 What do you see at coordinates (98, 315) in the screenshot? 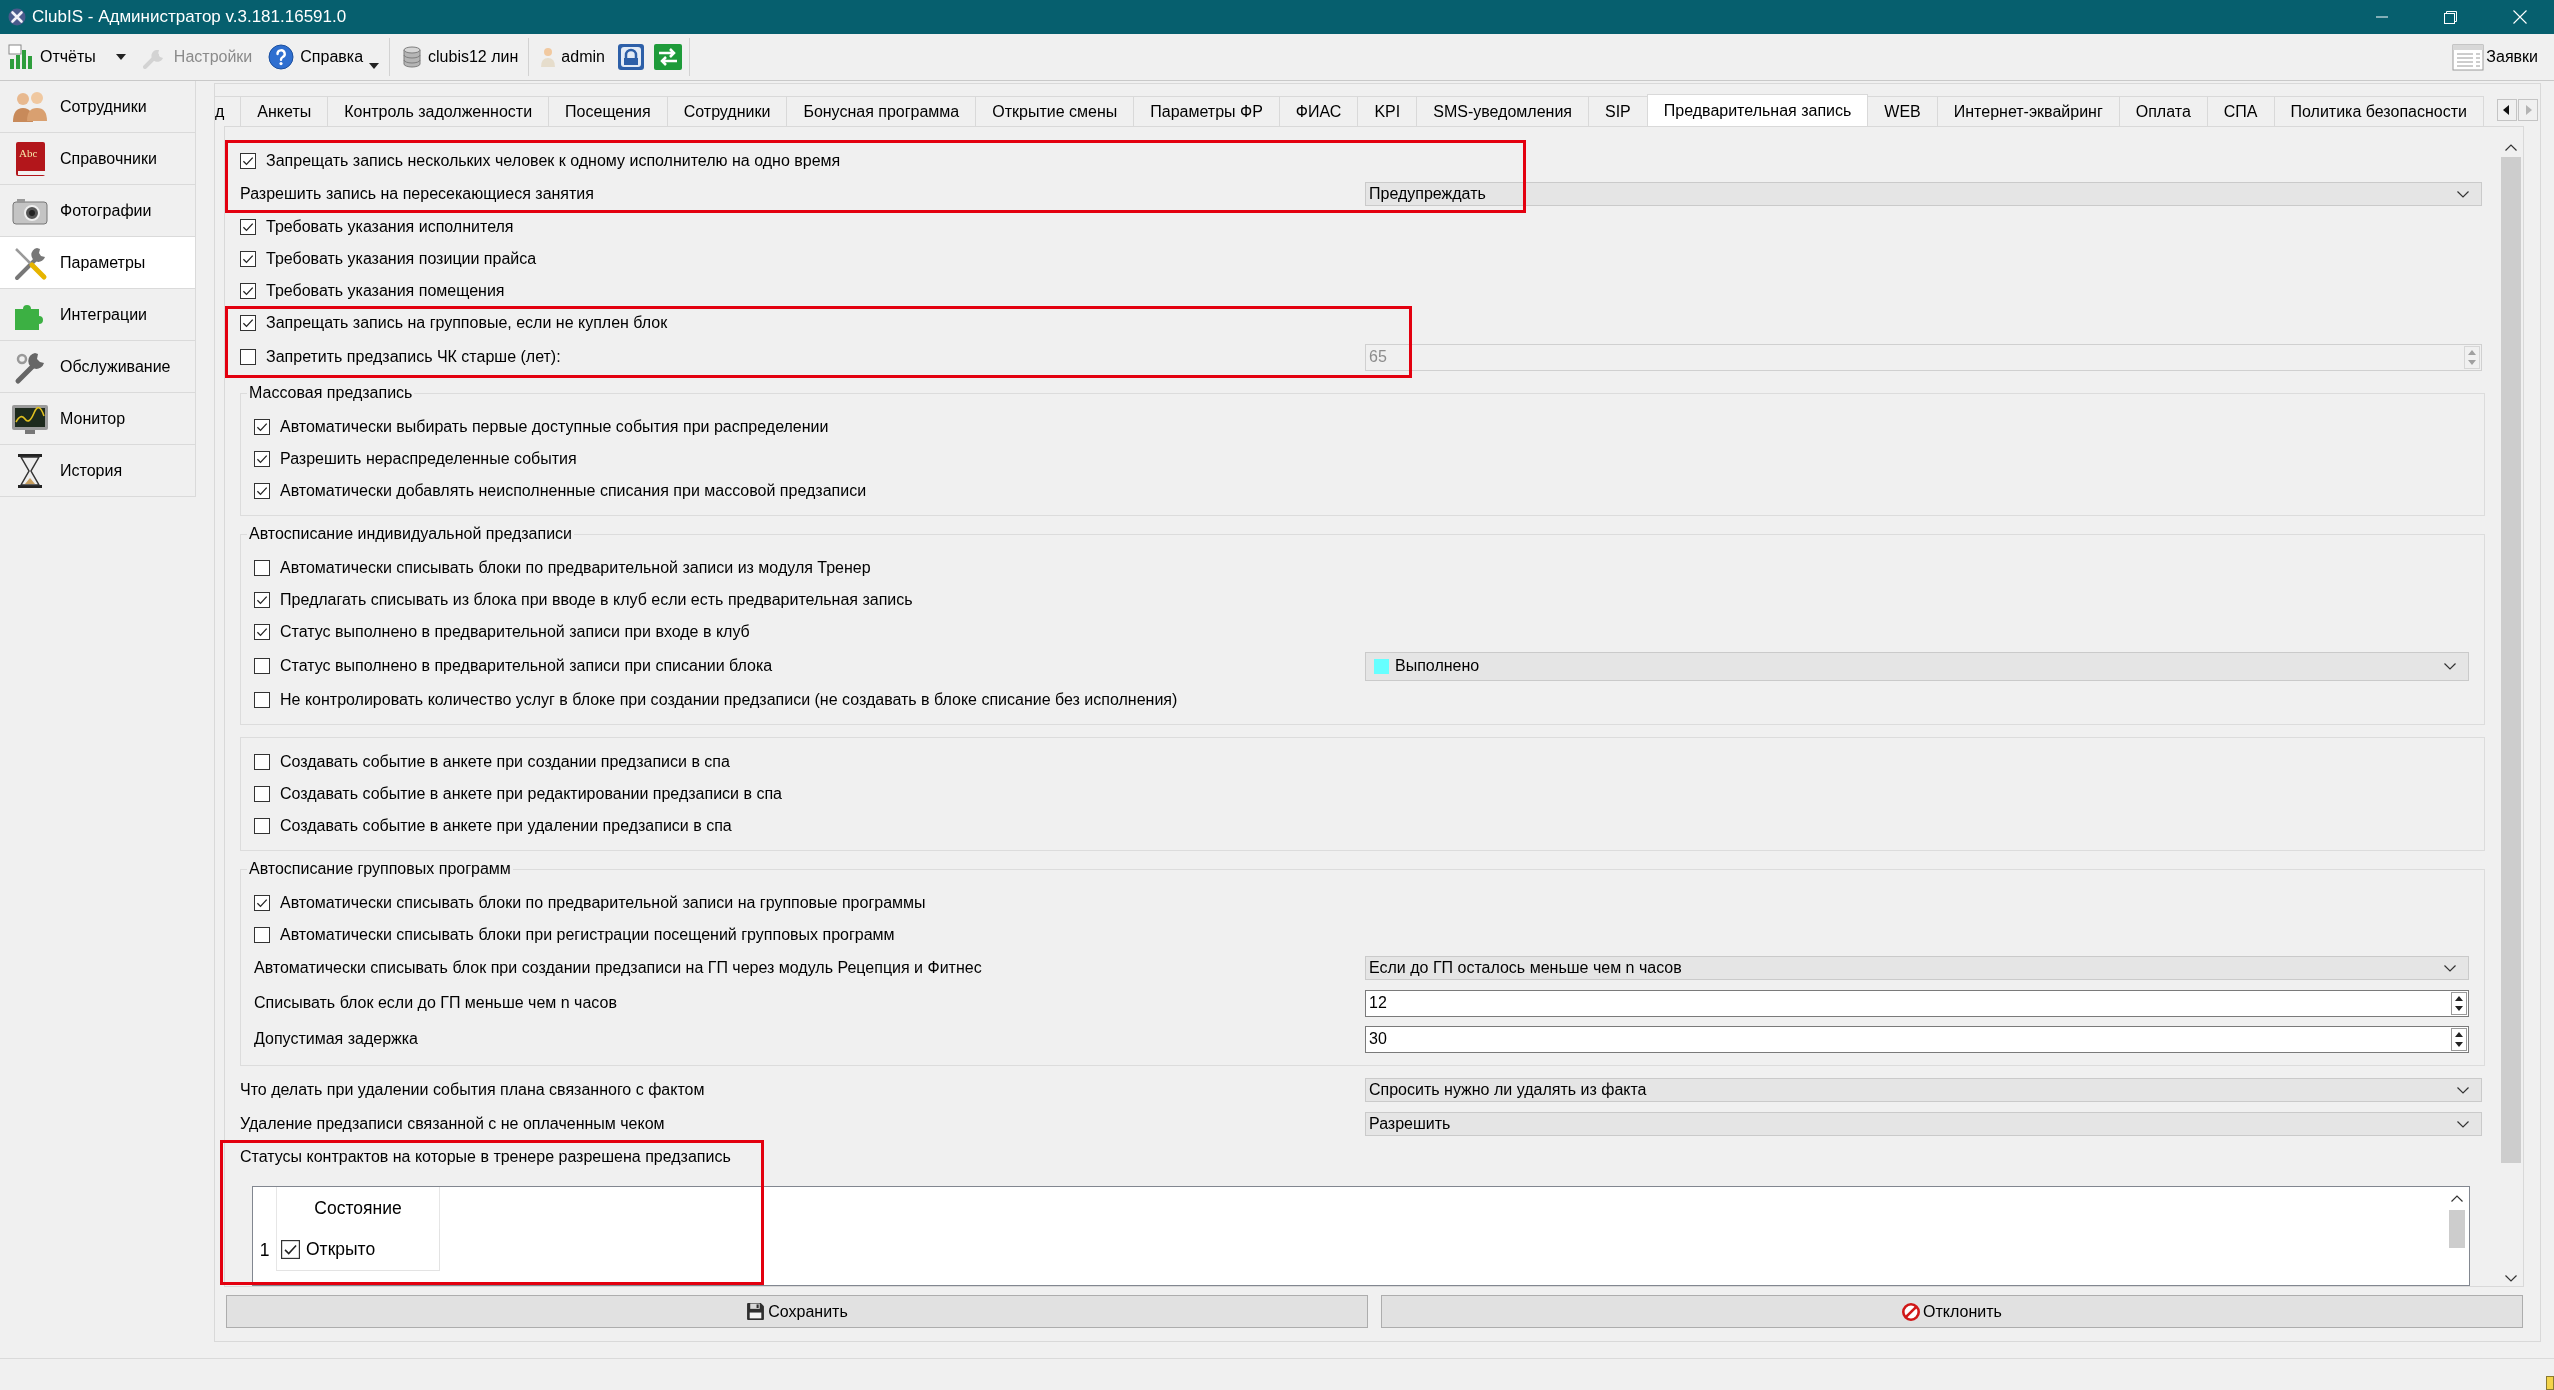
I see `sidebar-item: Интеграции` at bounding box center [98, 315].